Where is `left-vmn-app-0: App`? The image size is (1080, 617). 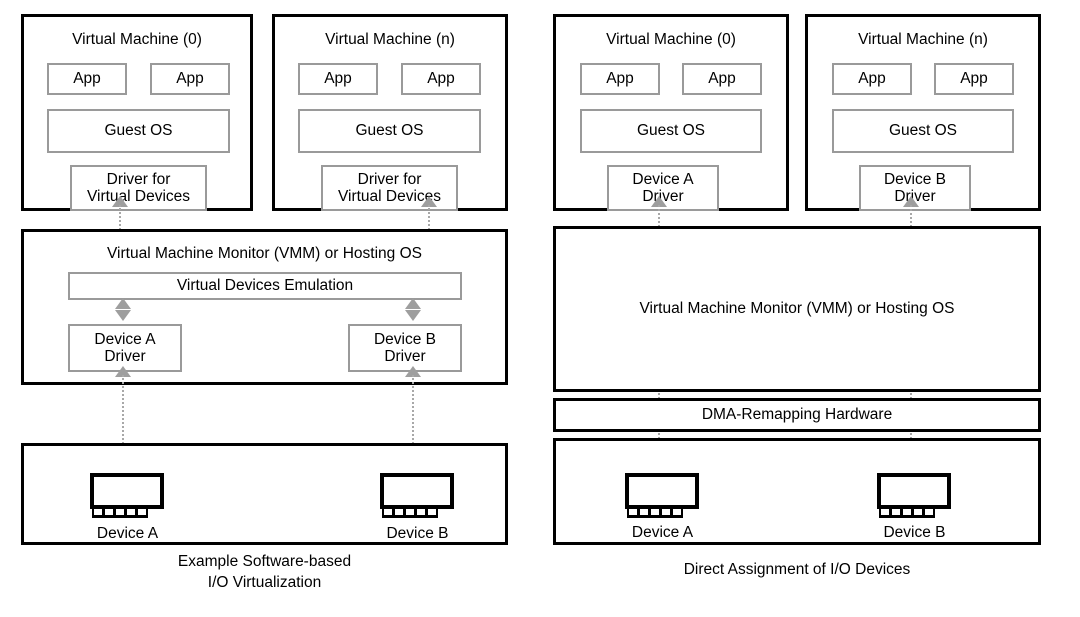 left-vmn-app-0: App is located at coordinates (338, 79).